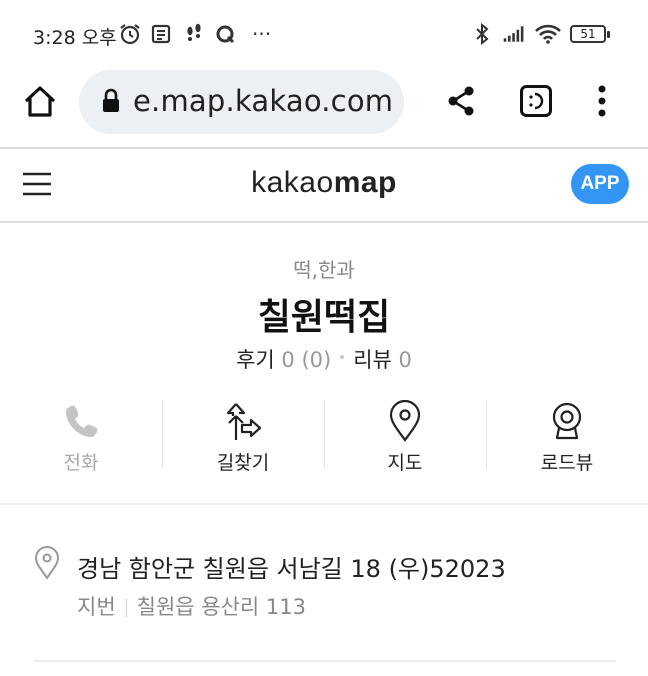 This screenshot has width=648, height=676. I want to click on browser-toolbar: e.map.kakao.com, so click(324, 109).